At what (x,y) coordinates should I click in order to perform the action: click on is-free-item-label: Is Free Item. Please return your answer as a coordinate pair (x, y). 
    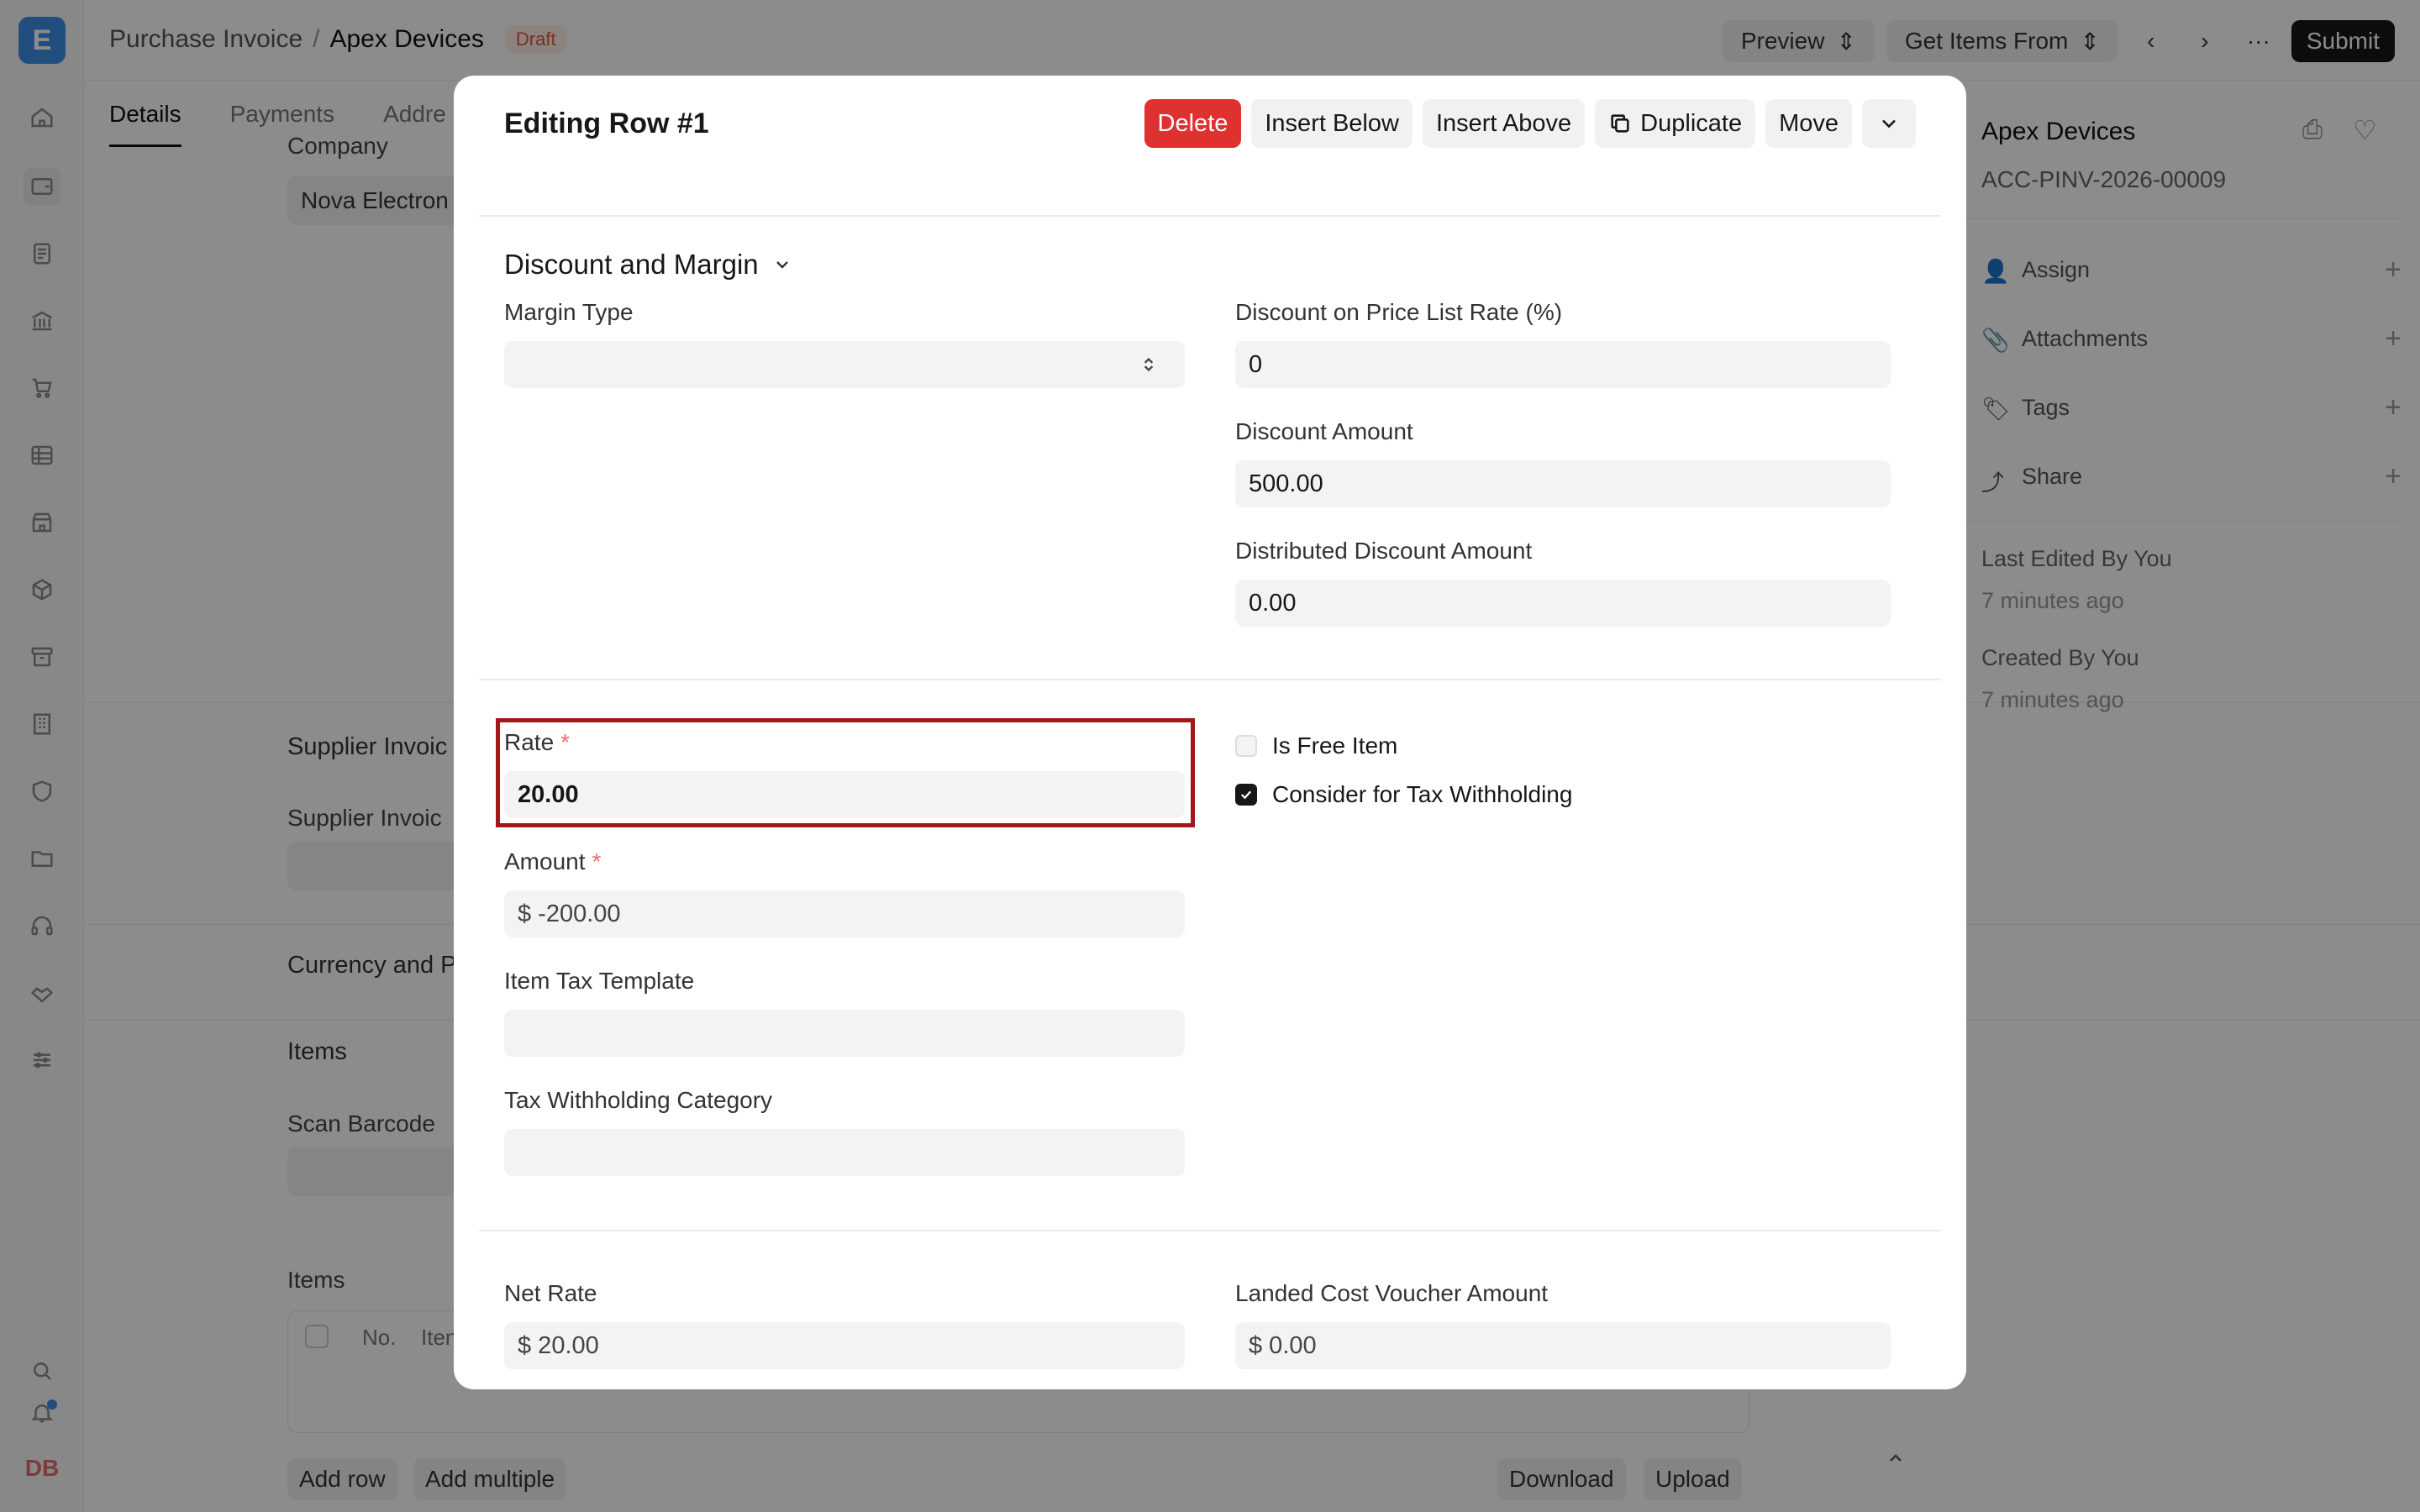
    Looking at the image, I should click on (1335, 745).